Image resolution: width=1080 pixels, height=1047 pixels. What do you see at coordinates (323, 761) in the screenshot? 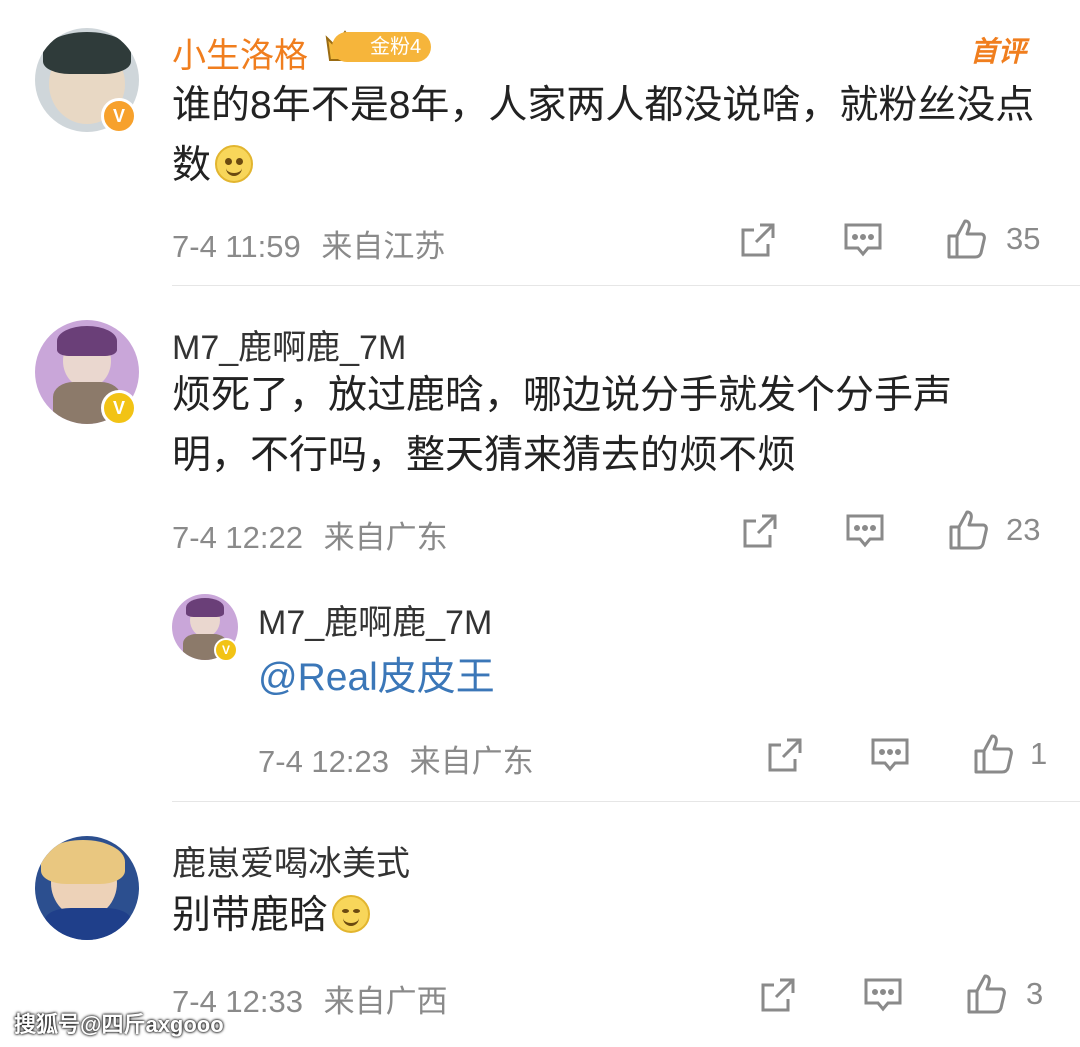
I see `timestamp: 7-4 12:23` at bounding box center [323, 761].